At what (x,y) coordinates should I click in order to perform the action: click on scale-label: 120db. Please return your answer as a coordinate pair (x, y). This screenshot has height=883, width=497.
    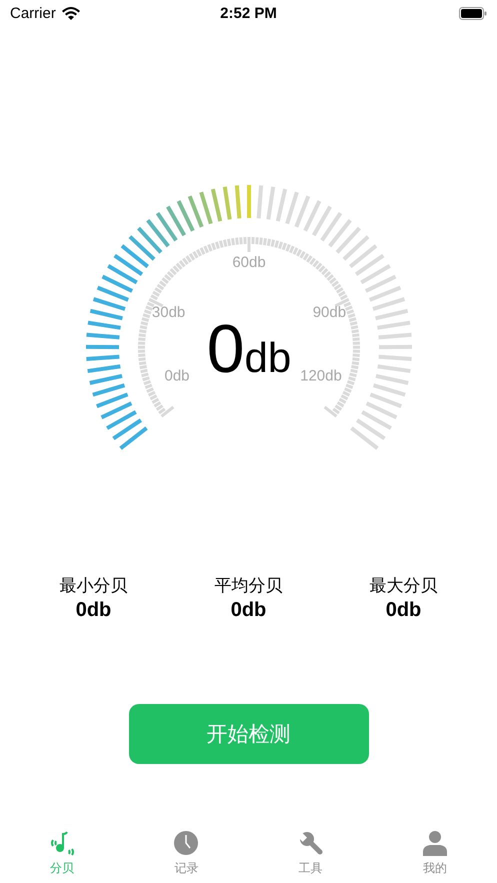
    Looking at the image, I should click on (321, 375).